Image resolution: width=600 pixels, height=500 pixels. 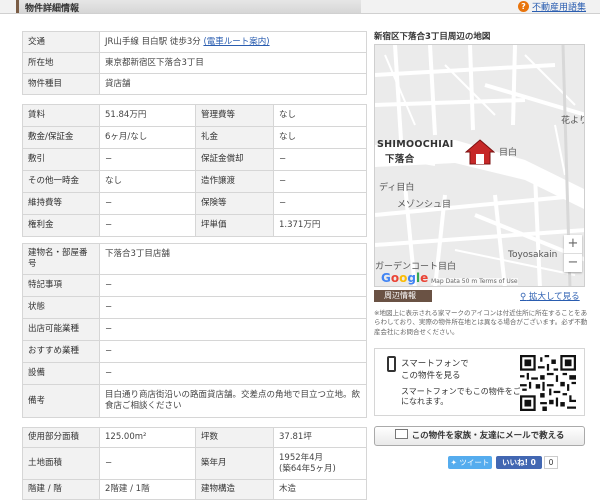 What do you see at coordinates (233, 84) in the screenshot?
I see `row-value: 貸店舗` at bounding box center [233, 84].